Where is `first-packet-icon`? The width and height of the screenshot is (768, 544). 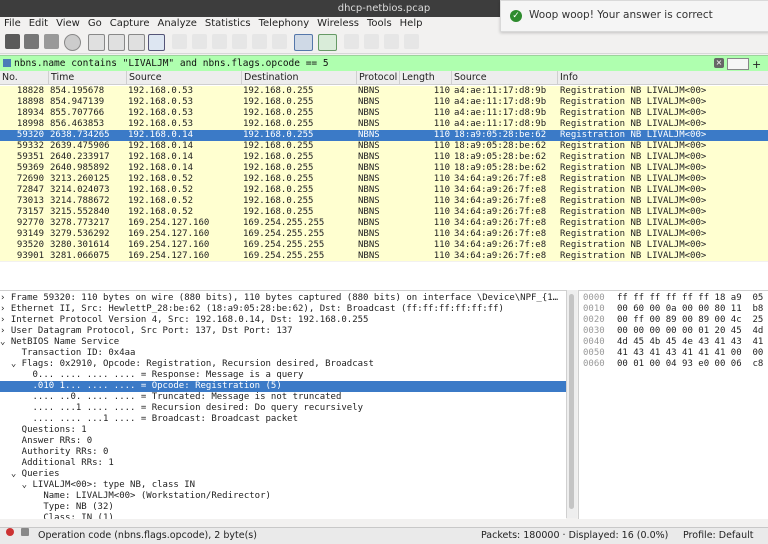
first-packet-icon is located at coordinates (259, 41).